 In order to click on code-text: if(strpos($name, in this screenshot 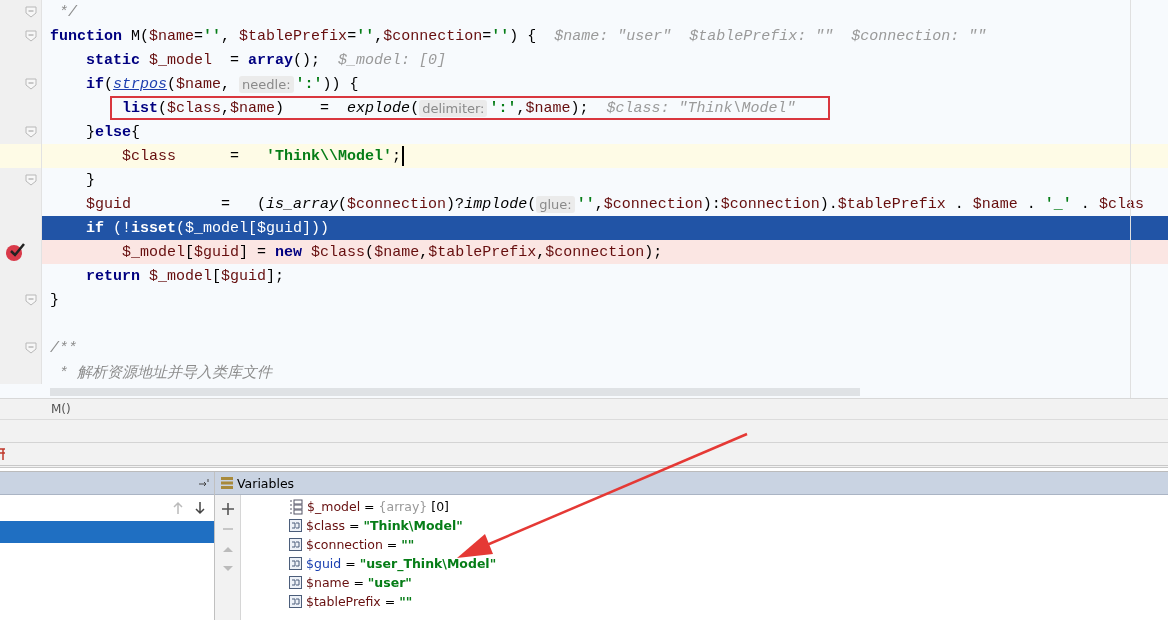, I will do `click(158, 84)`.